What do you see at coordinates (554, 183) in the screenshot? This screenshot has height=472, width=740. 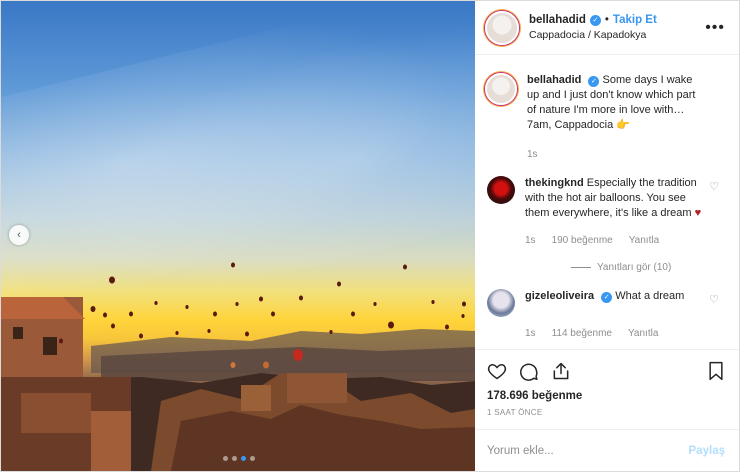 I see `comment-username: thekingknd` at bounding box center [554, 183].